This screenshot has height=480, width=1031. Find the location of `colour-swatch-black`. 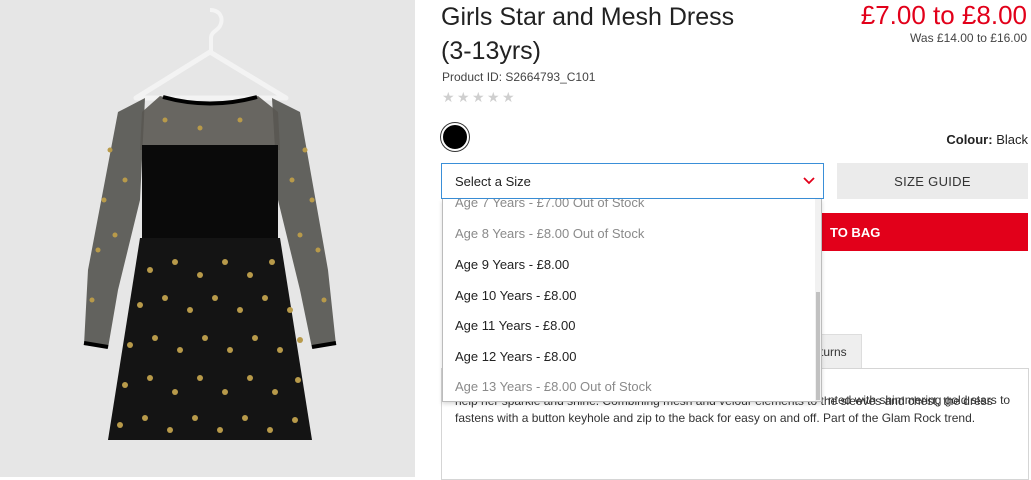

colour-swatch-black is located at coordinates (455, 137).